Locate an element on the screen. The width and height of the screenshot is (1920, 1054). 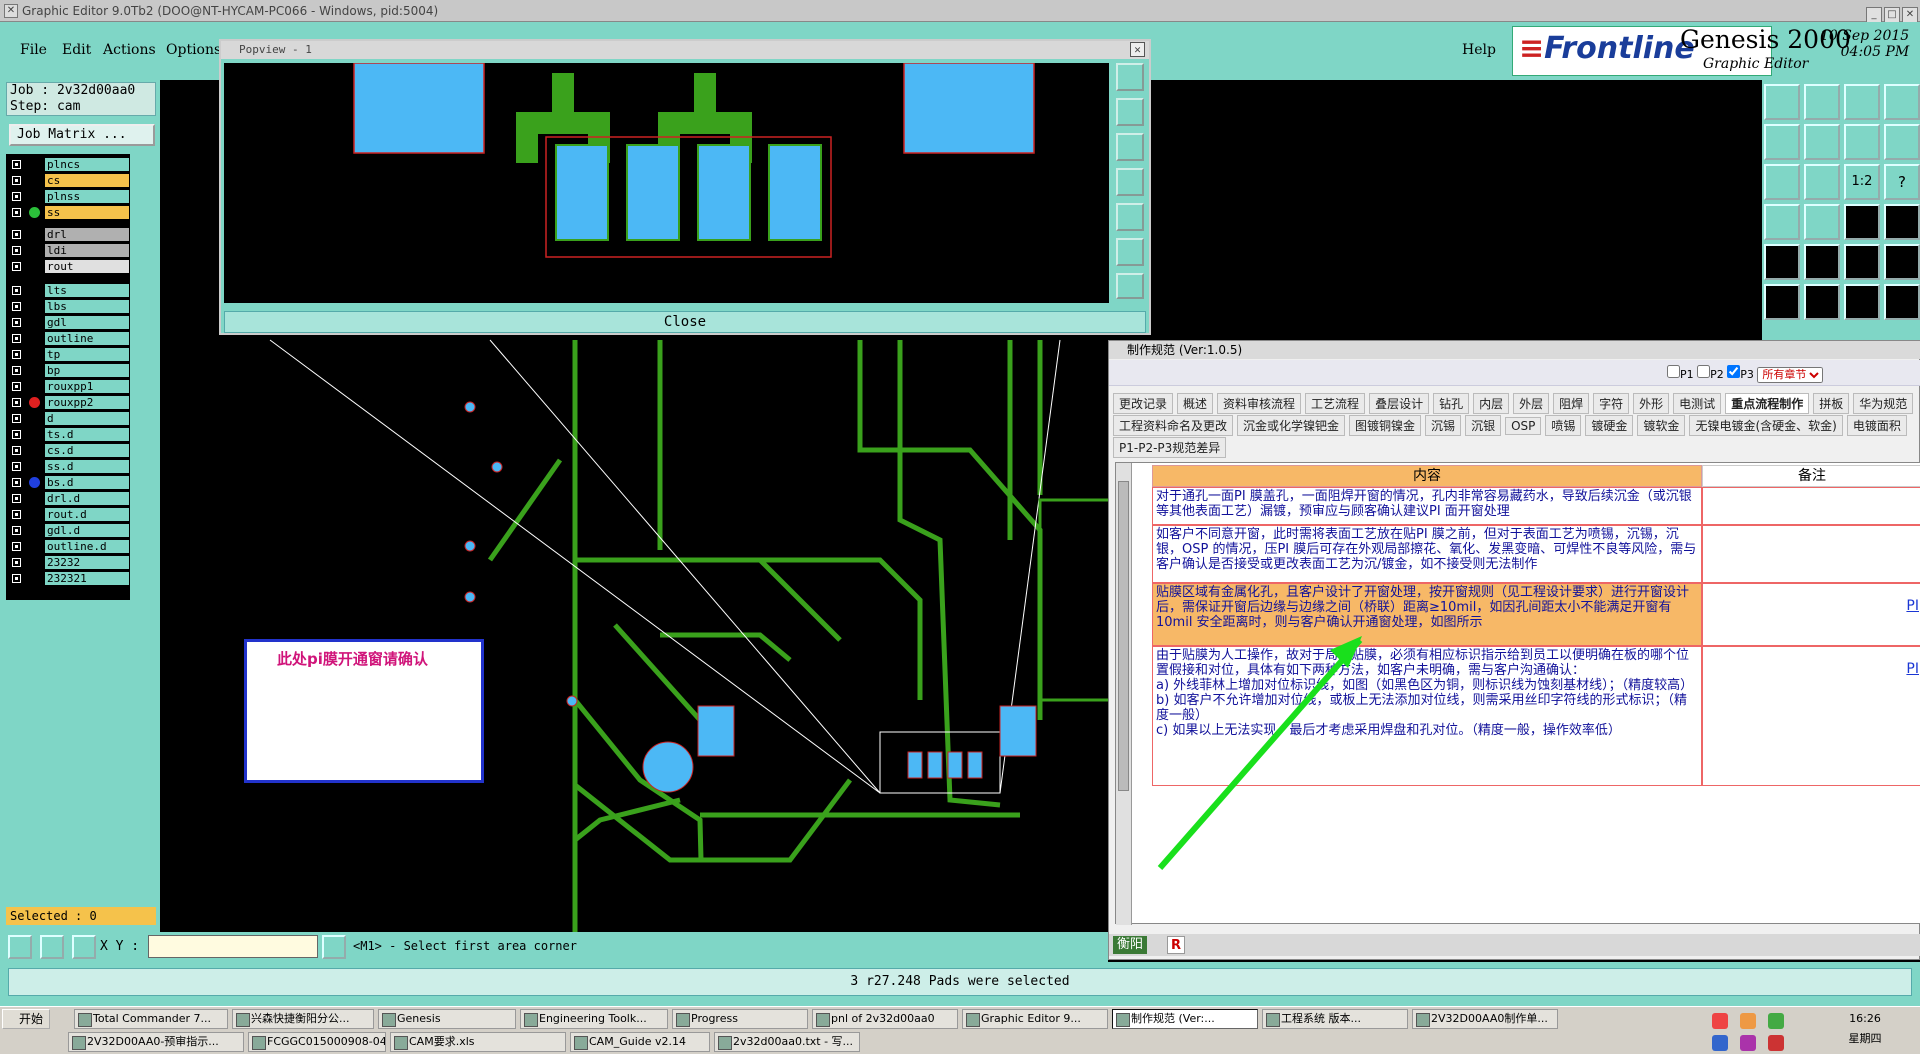
tab: 字符 is located at coordinates (1611, 403).